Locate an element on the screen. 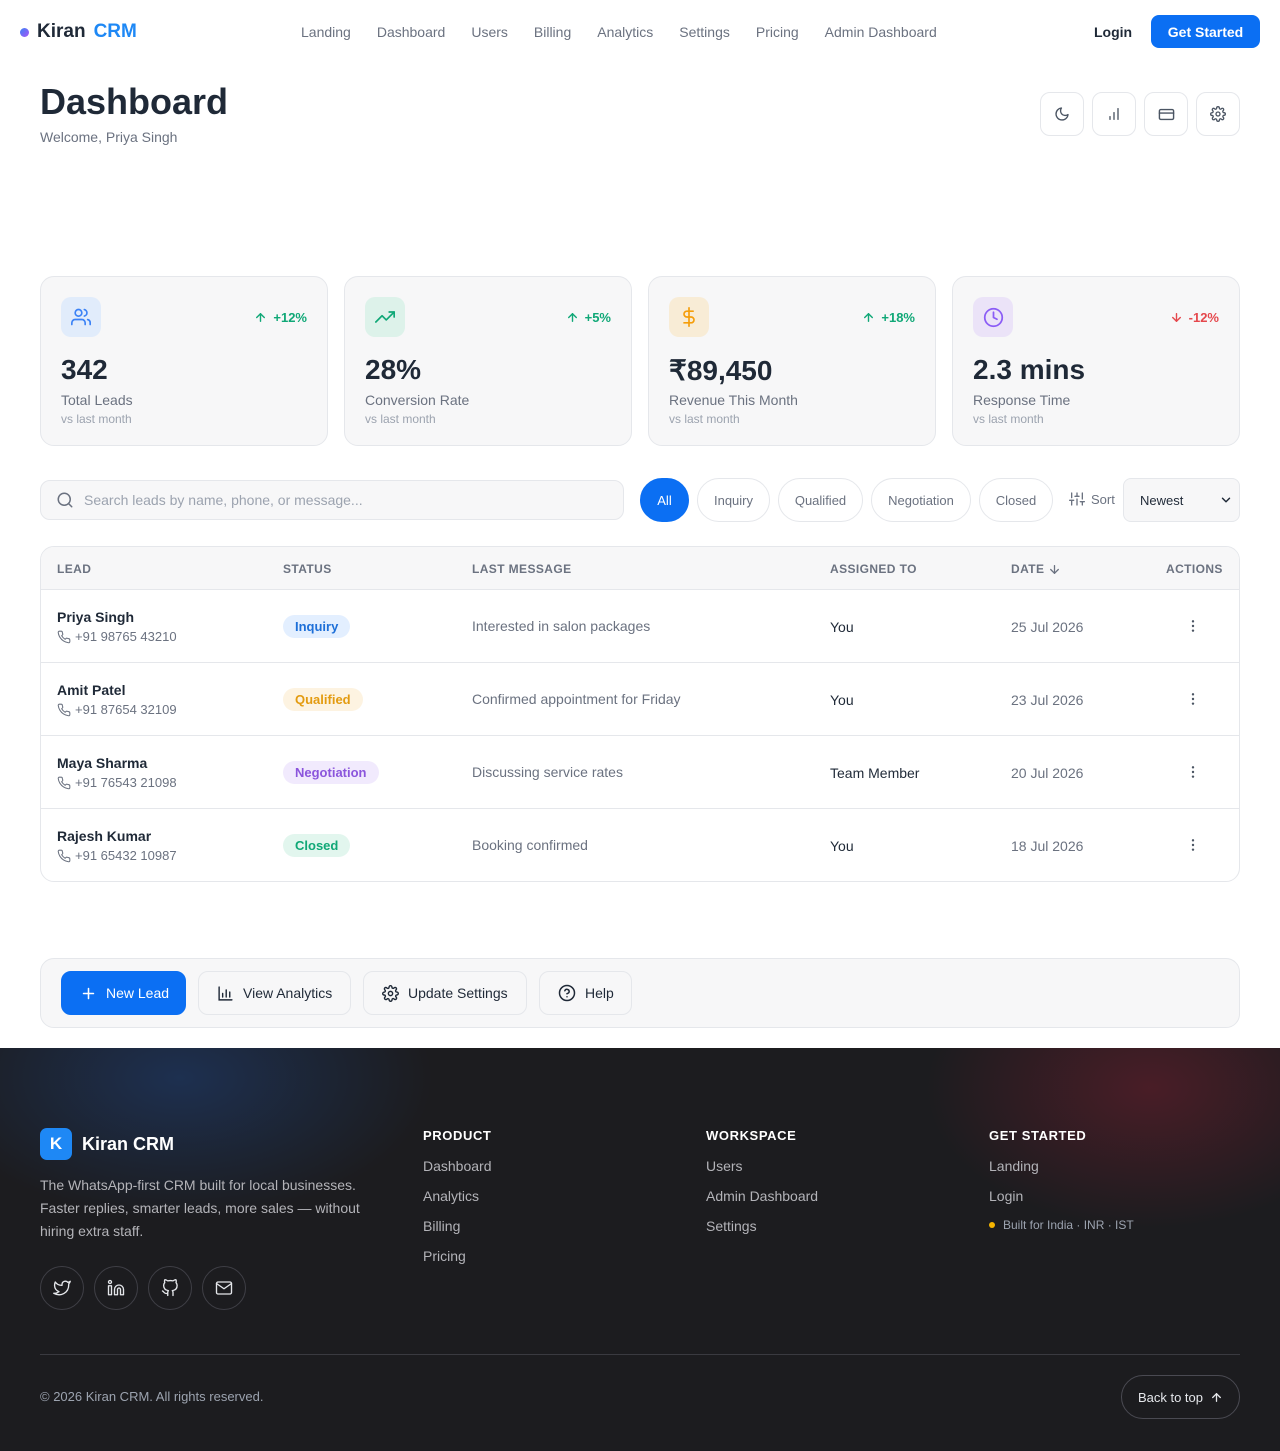  twitter-link is located at coordinates (62, 1288).